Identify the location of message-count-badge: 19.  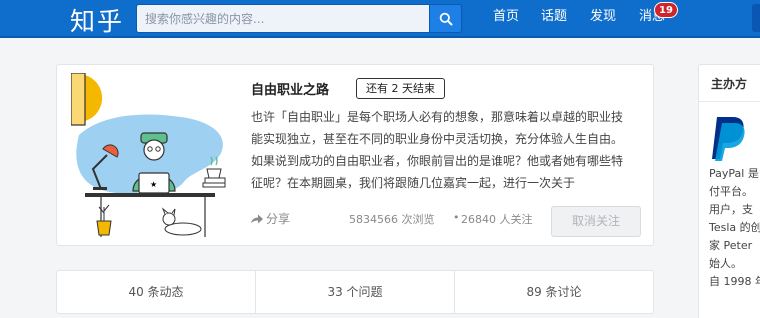
(666, 10).